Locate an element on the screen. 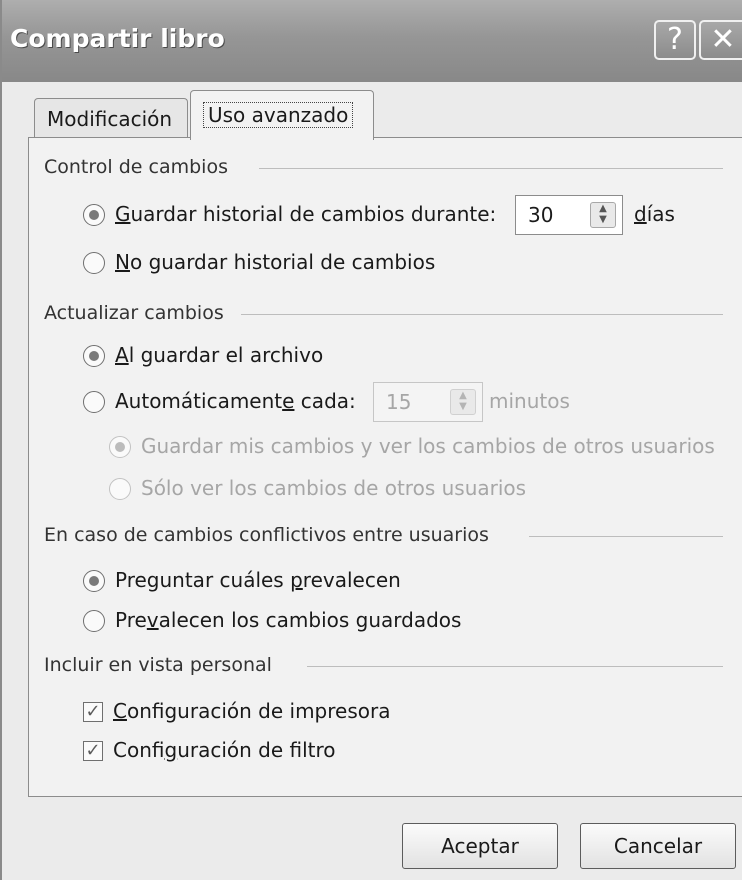 The width and height of the screenshot is (742, 880). tab-uso-avanzado: Uso avanzado is located at coordinates (282, 115).